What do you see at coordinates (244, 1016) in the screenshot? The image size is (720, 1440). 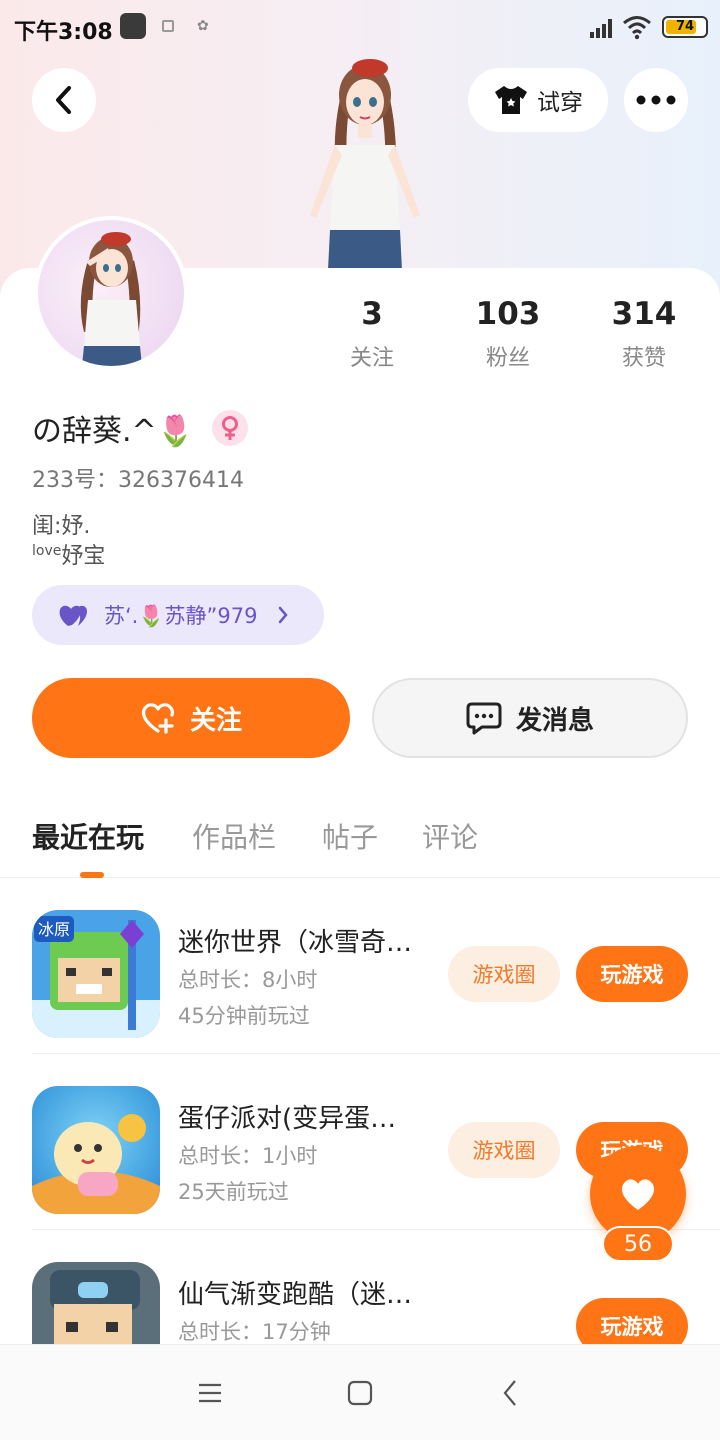 I see `game-last-played: 45分钟前玩过` at bounding box center [244, 1016].